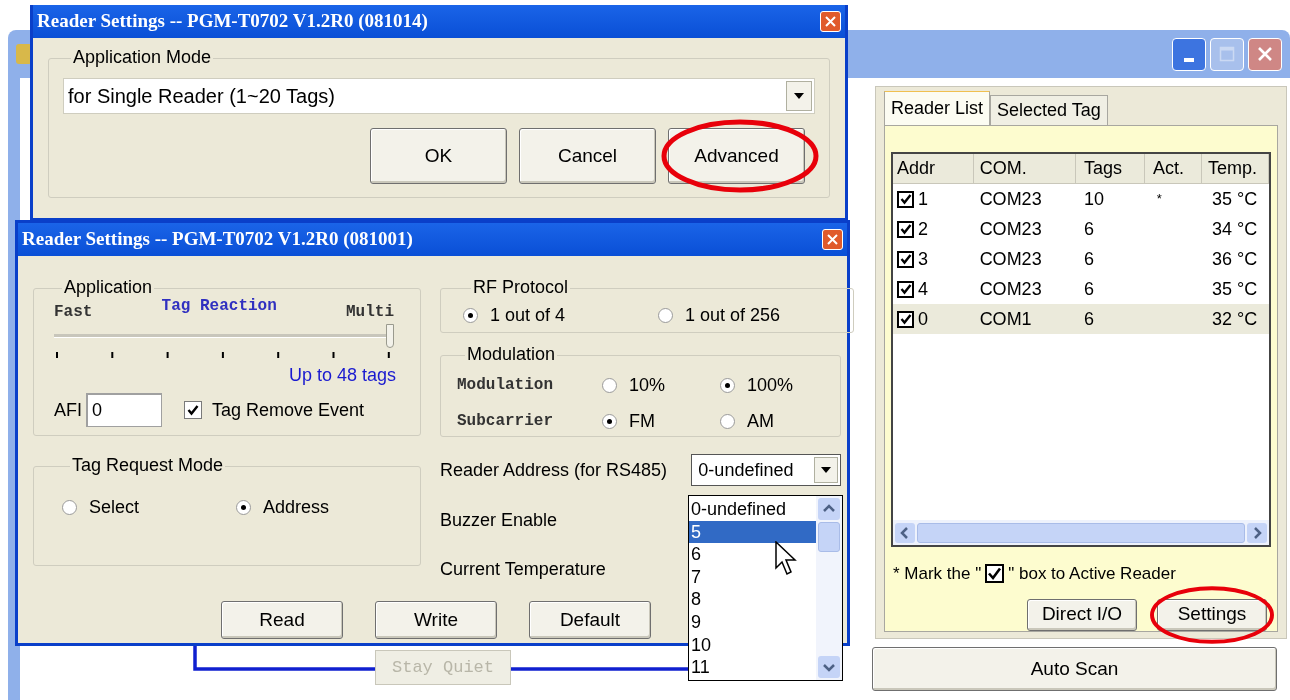 The height and width of the screenshot is (700, 1290). I want to click on dropdown-option: 0-undefined, so click(752, 509).